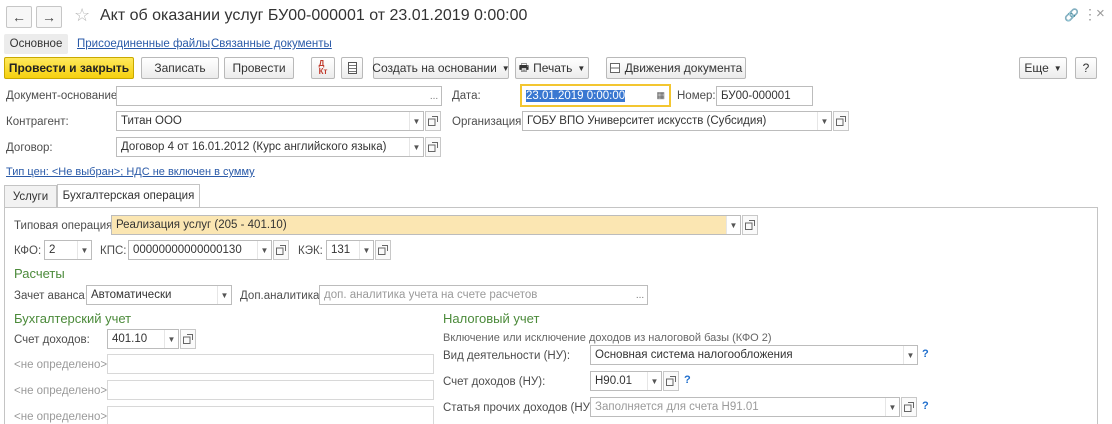  I want to click on date-field: 23.01.2019 0:00:00 ▦, so click(595, 95).